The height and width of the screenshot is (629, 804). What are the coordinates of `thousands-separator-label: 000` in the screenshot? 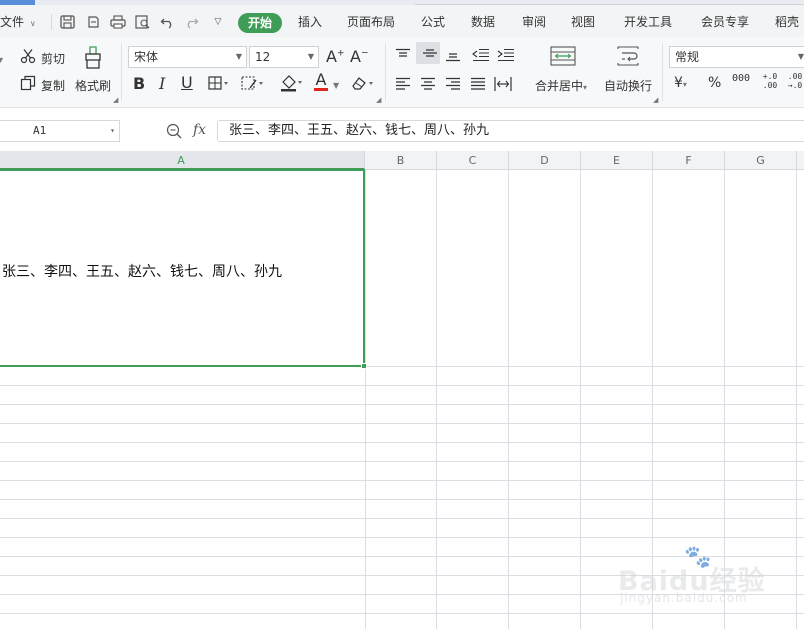 It's located at (741, 78).